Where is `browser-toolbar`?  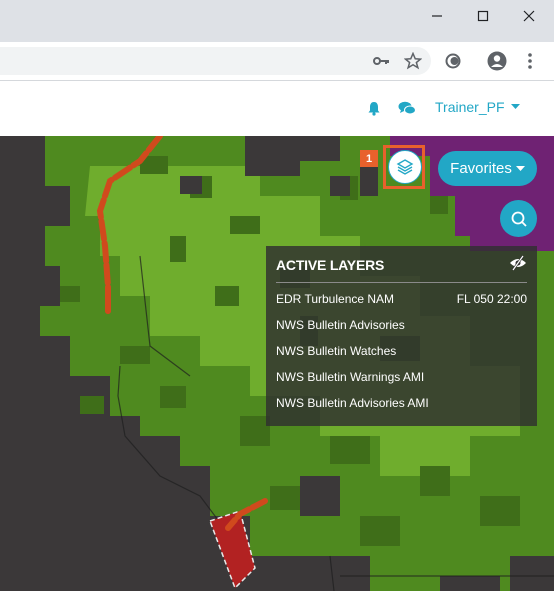 browser-toolbar is located at coordinates (277, 61).